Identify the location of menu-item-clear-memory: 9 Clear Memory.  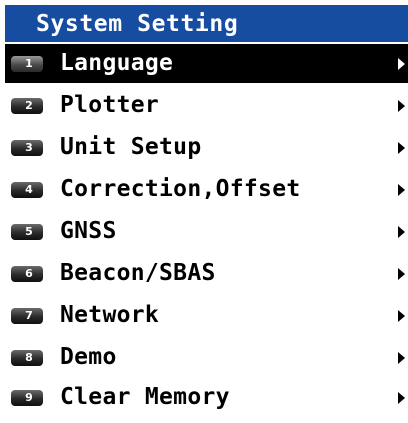
(206, 397).